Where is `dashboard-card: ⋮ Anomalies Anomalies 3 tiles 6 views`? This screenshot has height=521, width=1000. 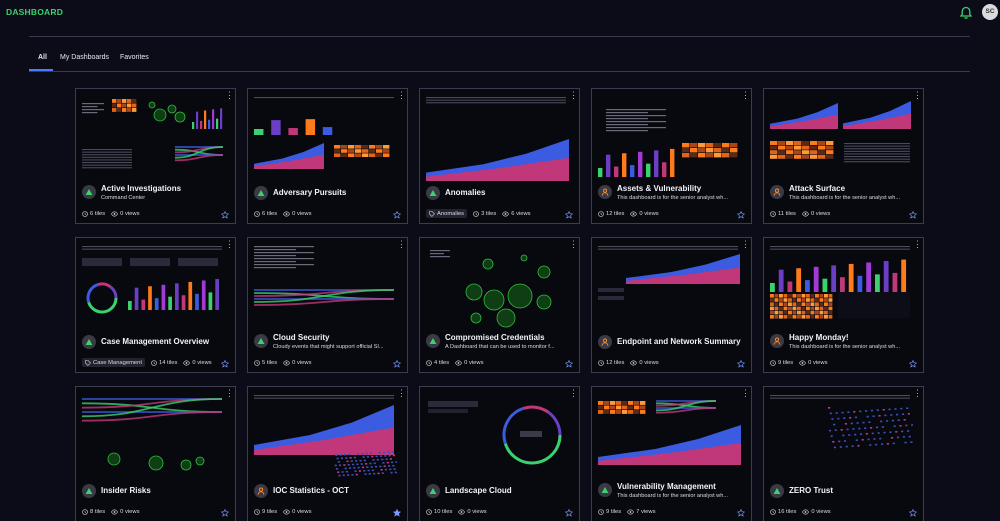
dashboard-card: ⋮ Anomalies Anomalies 3 tiles 6 views is located at coordinates (499, 156).